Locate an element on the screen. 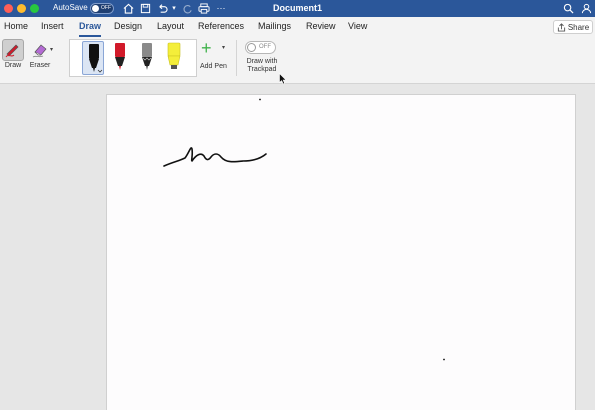  autosave-state: OFF is located at coordinates (106, 8).